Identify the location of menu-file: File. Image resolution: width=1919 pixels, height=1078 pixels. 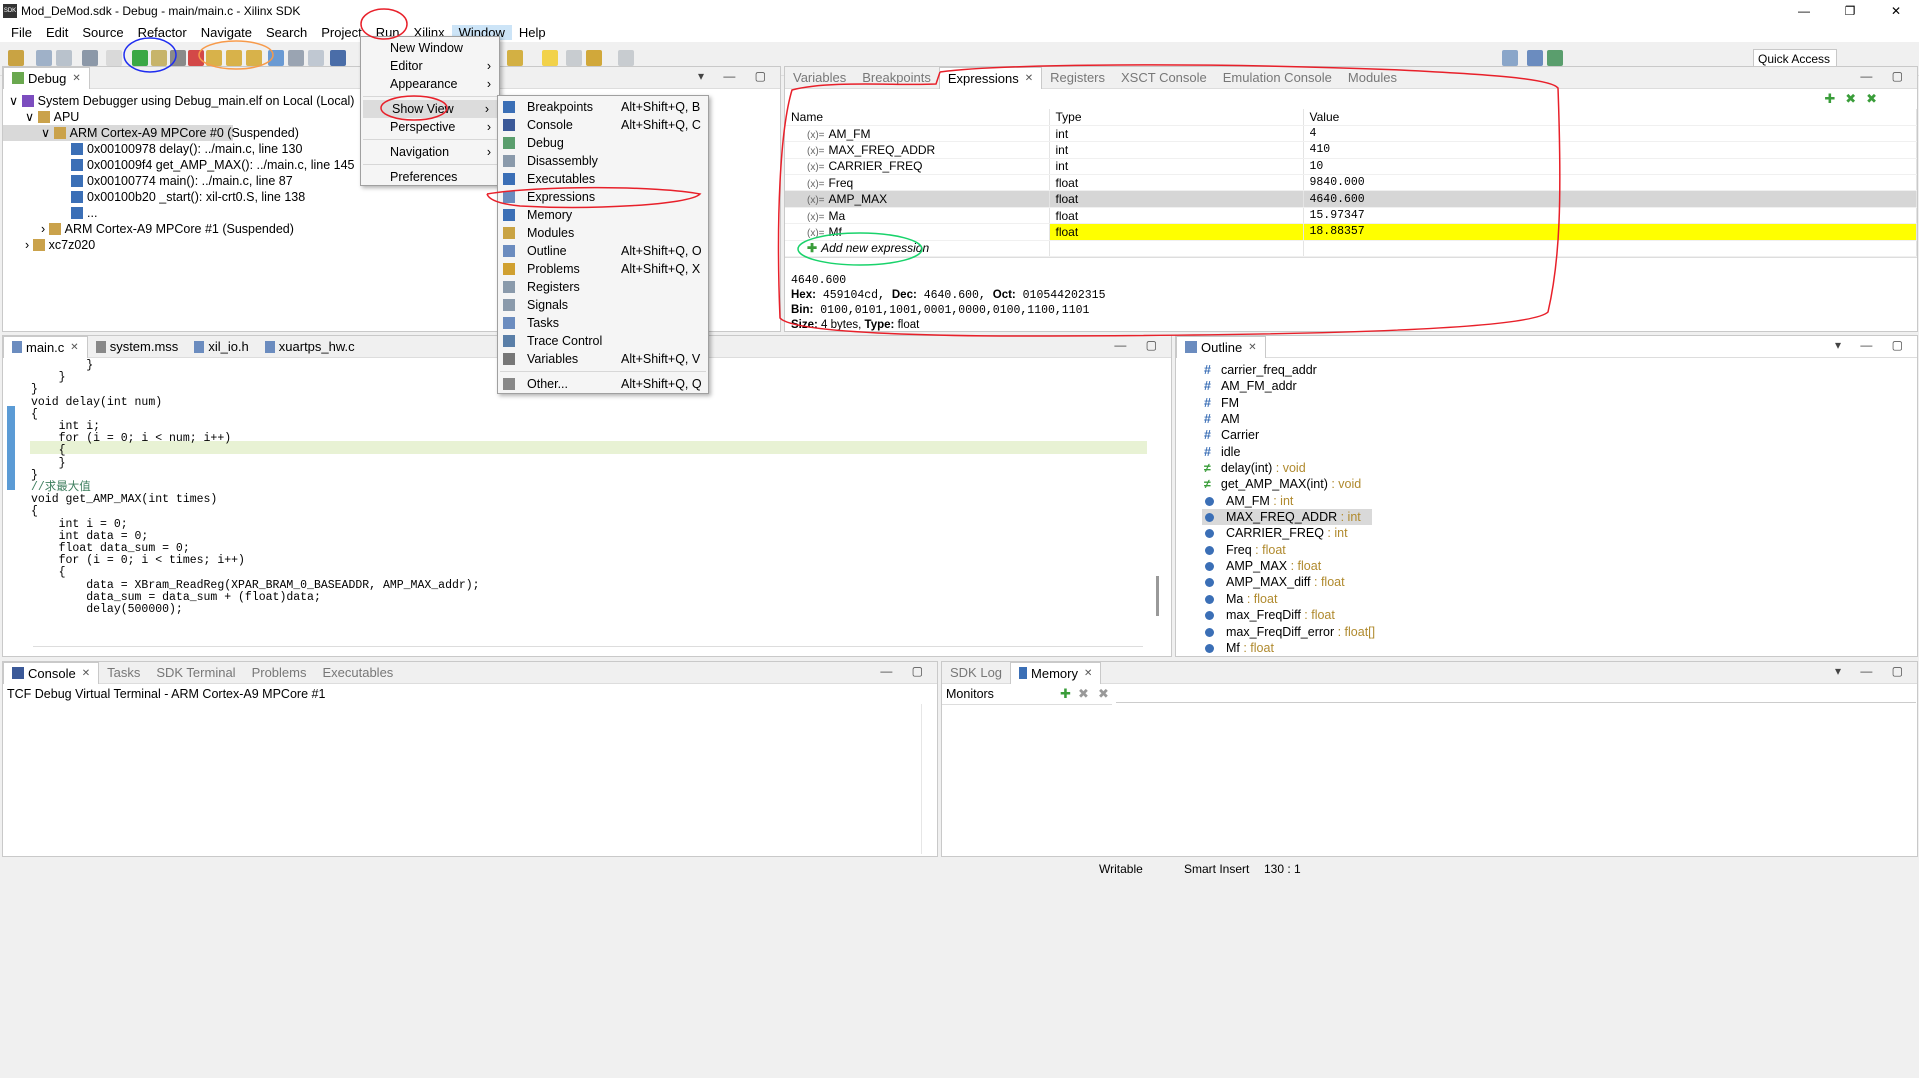
(21, 32).